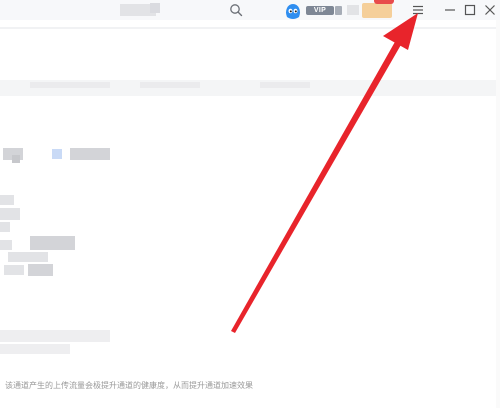 Image resolution: width=500 pixels, height=408 pixels. What do you see at coordinates (353, 10) in the screenshot?
I see `username-blurred` at bounding box center [353, 10].